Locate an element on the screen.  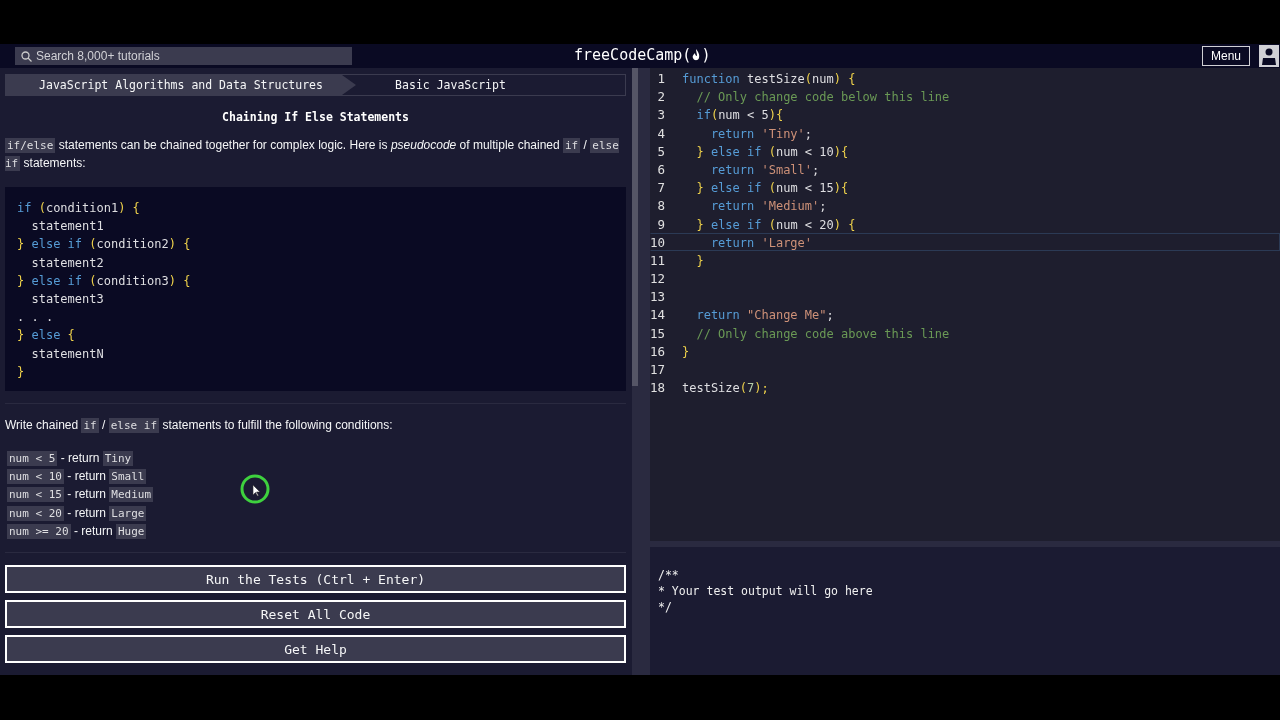
flame-icon is located at coordinates (696, 55).